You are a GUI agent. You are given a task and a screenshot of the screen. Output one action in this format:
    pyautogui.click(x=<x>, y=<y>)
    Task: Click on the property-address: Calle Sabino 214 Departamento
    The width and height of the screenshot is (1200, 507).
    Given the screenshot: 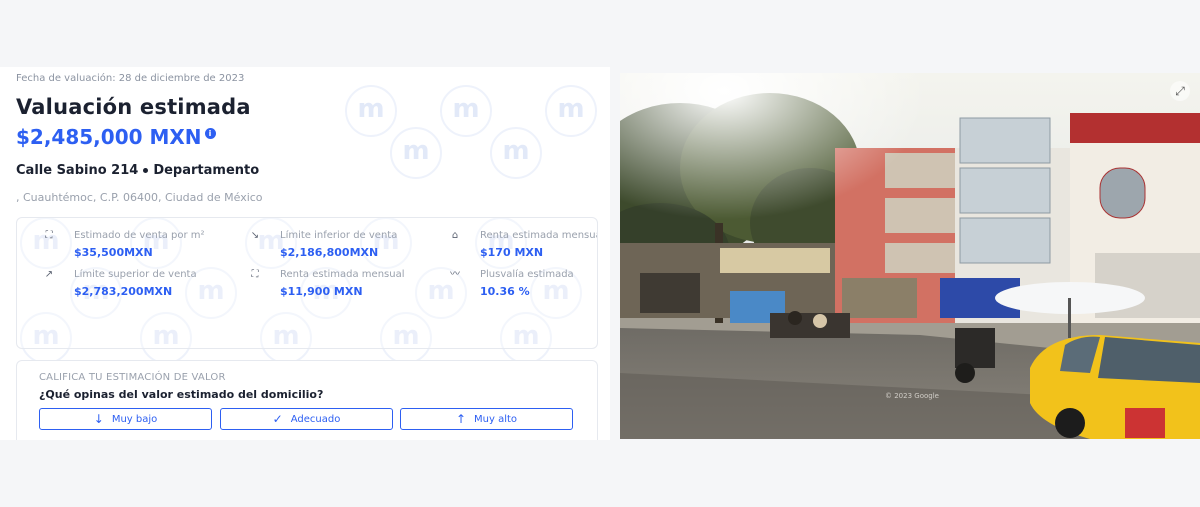 What is the action you would take?
    pyautogui.click(x=137, y=170)
    